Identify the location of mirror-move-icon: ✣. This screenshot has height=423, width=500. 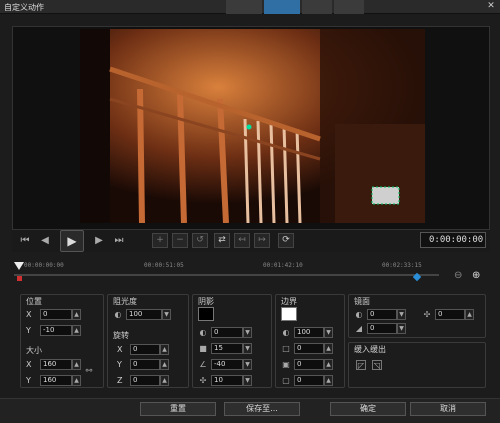
(427, 314).